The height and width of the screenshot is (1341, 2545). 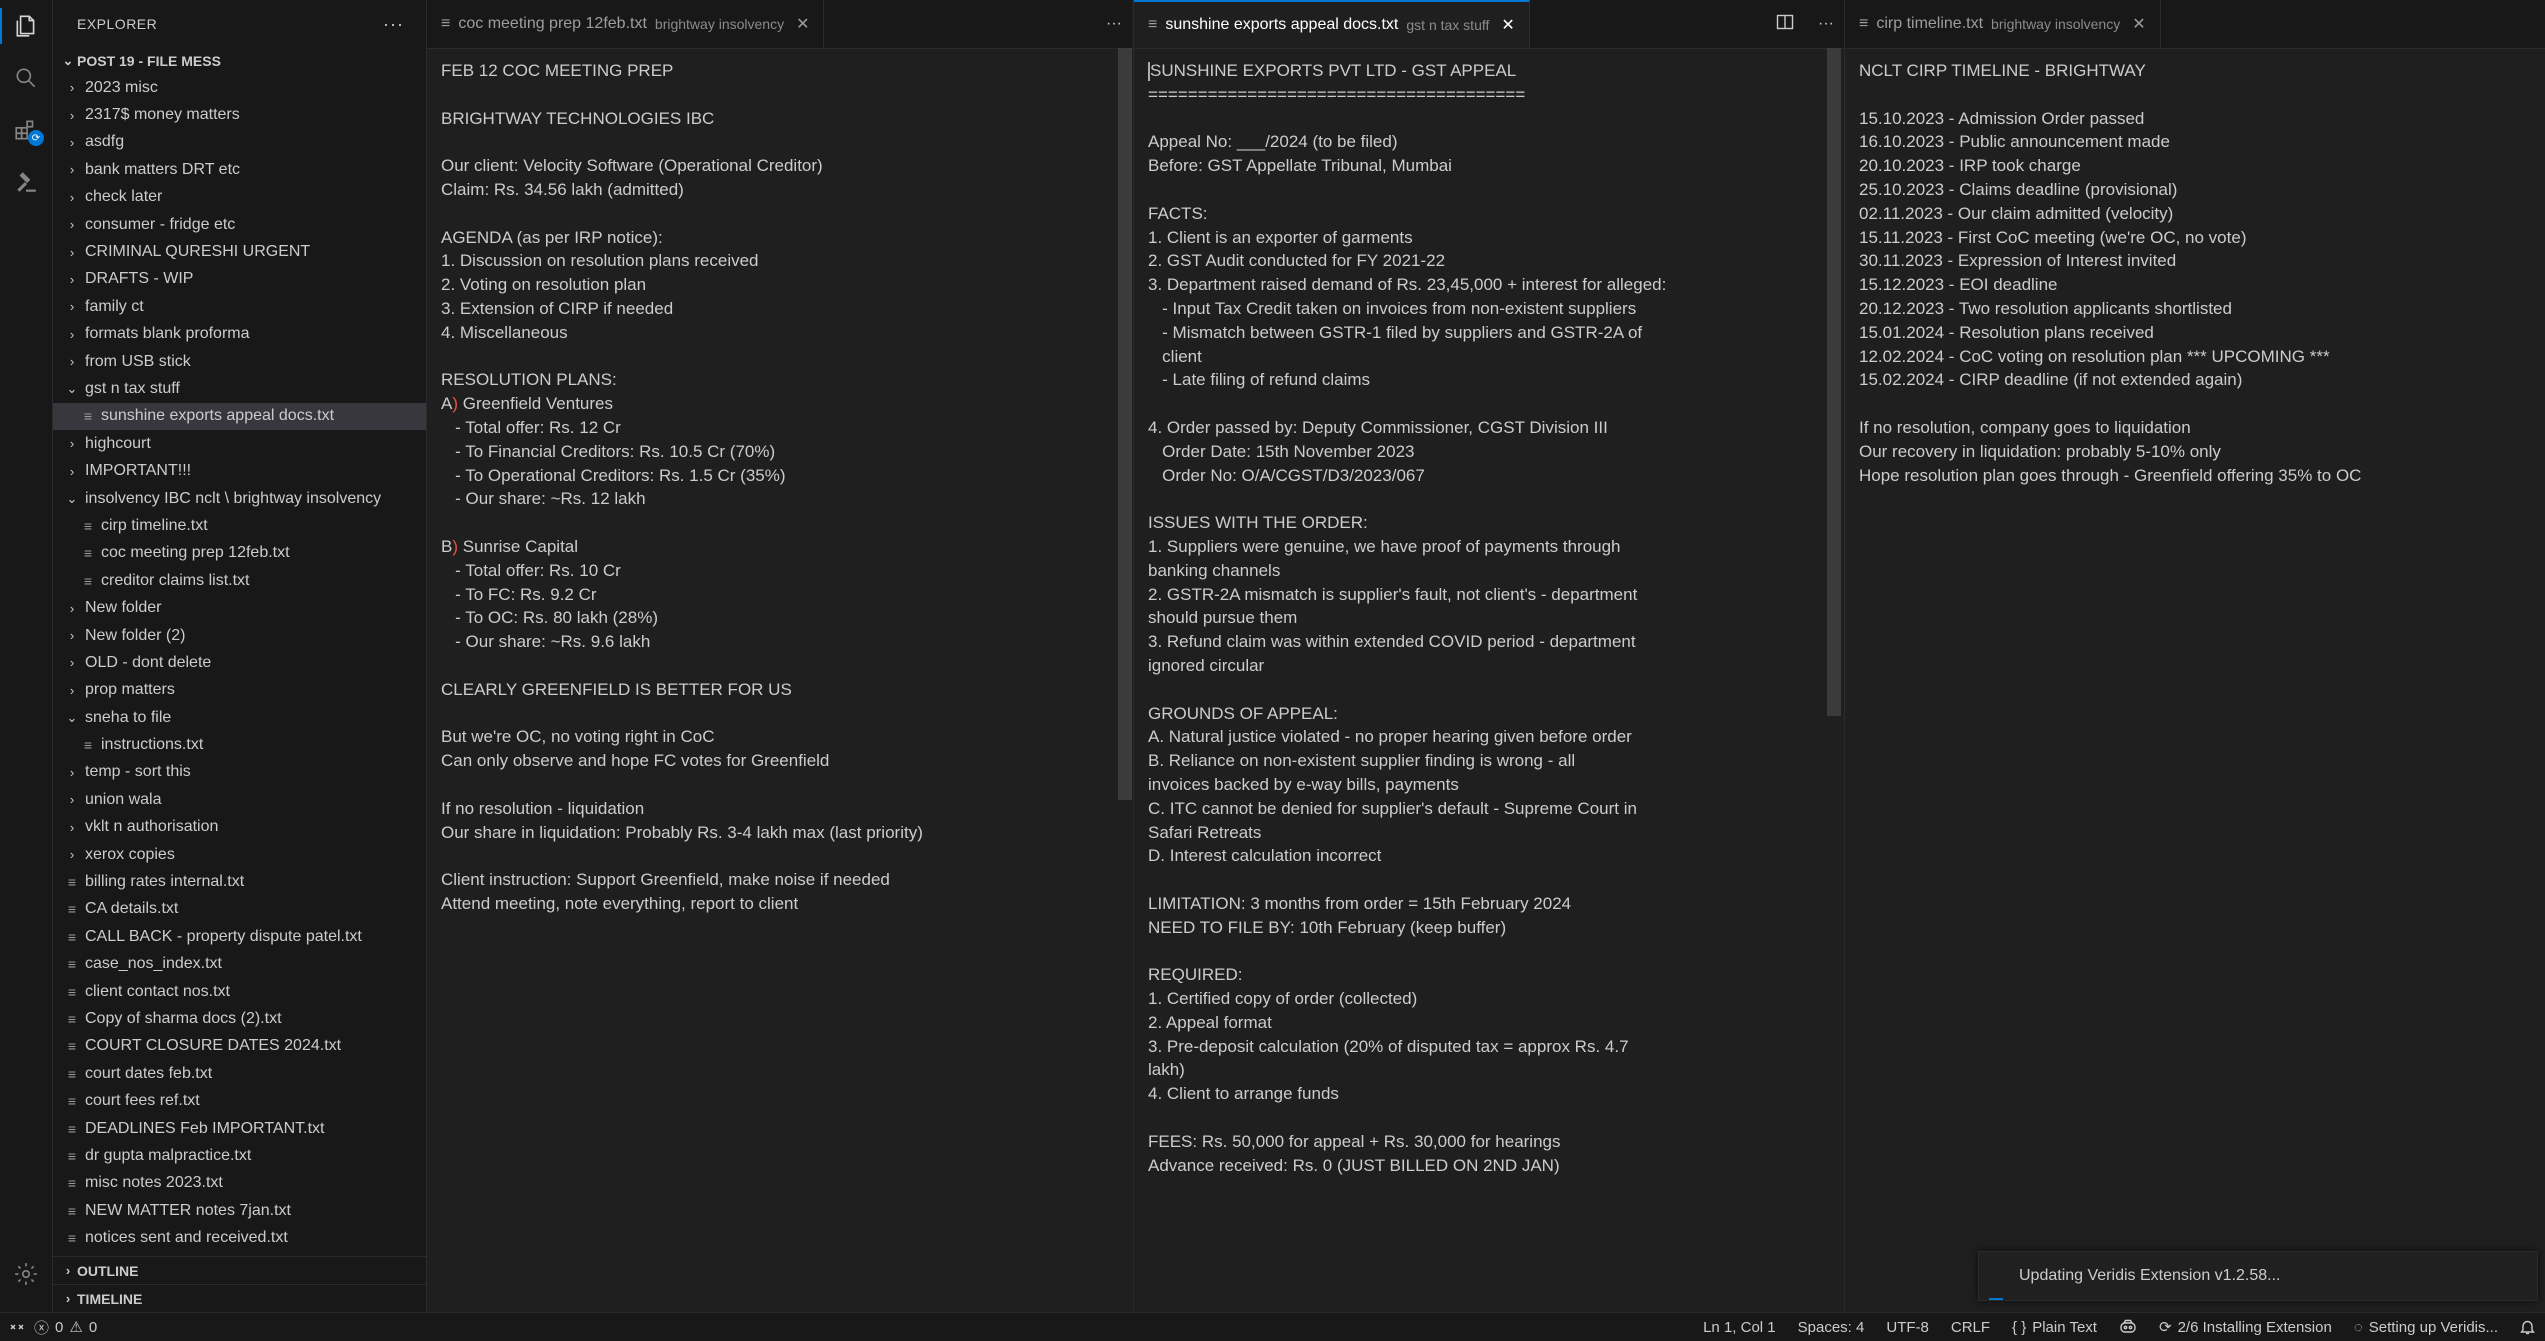 I want to click on file-item: ≡ COURT CLOSURE DATES 2024.txt, so click(x=239, y=1046).